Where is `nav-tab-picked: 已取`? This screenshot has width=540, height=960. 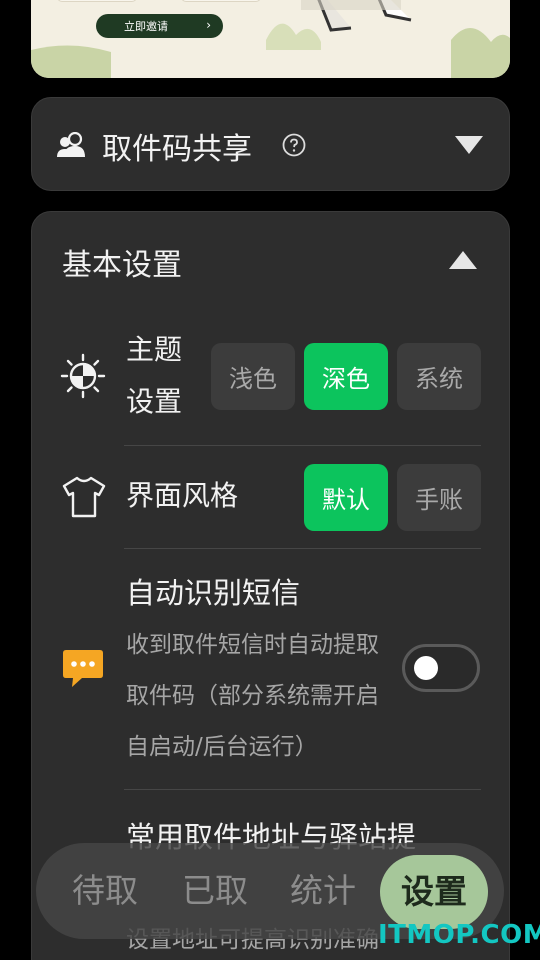 nav-tab-picked: 已取 is located at coordinates (215, 891).